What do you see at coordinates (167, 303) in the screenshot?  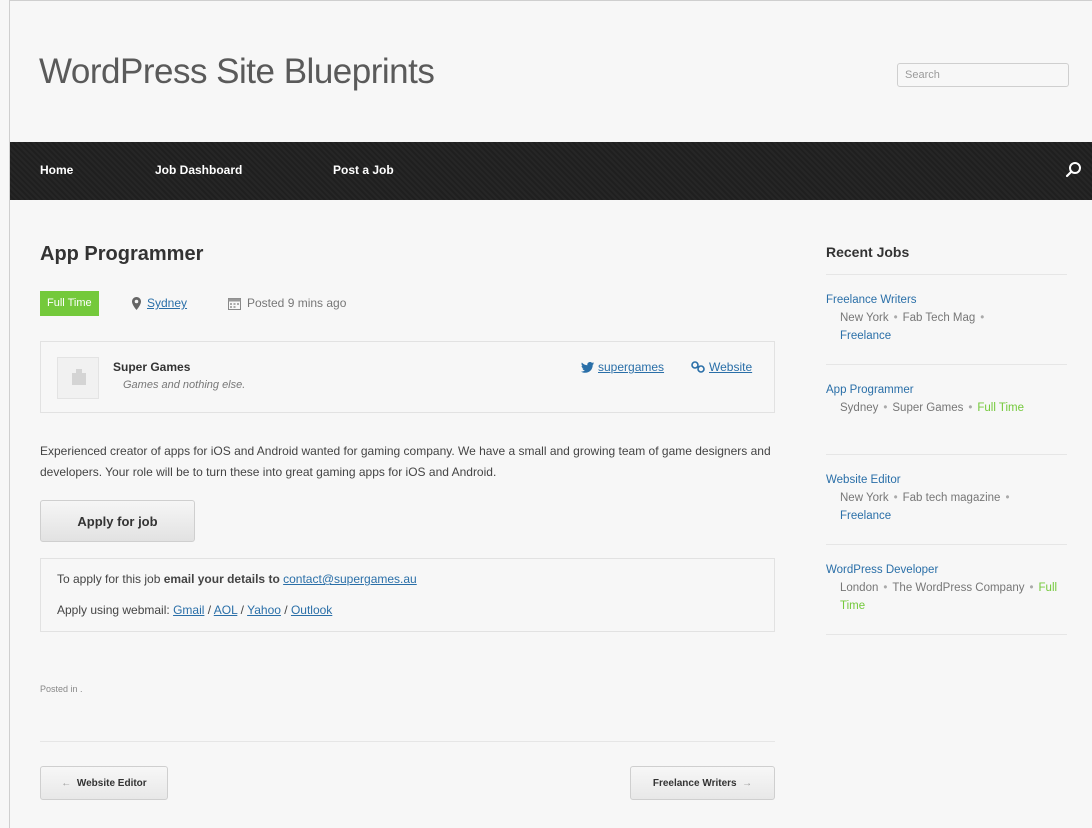 I see `job-location-link: Sydney` at bounding box center [167, 303].